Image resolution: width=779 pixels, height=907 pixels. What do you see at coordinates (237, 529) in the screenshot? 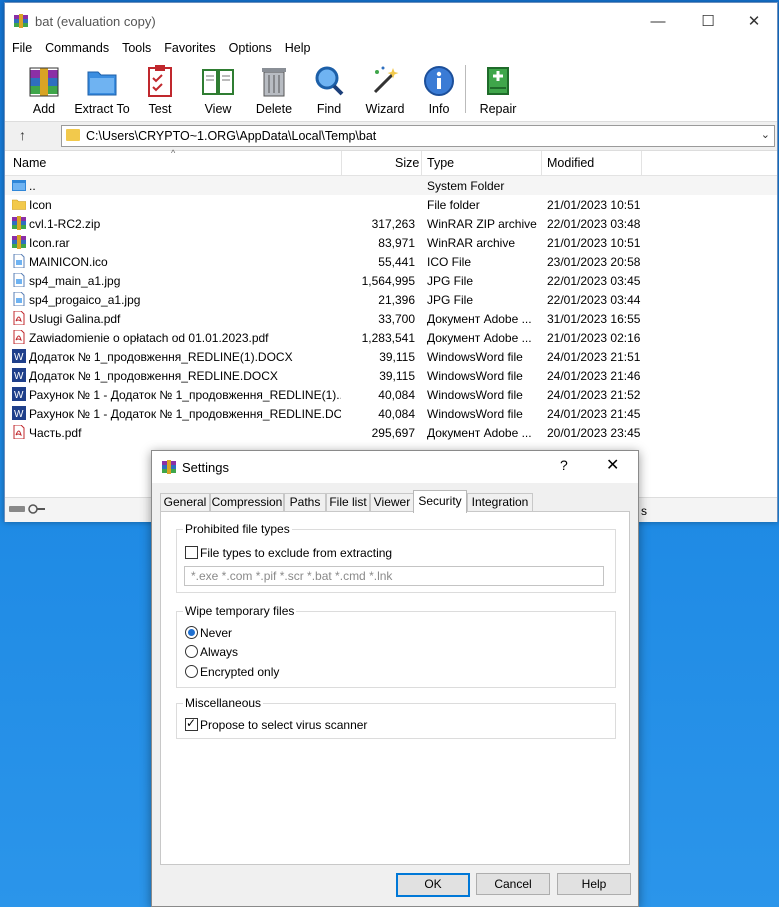
I see `group-title: Prohibited file types` at bounding box center [237, 529].